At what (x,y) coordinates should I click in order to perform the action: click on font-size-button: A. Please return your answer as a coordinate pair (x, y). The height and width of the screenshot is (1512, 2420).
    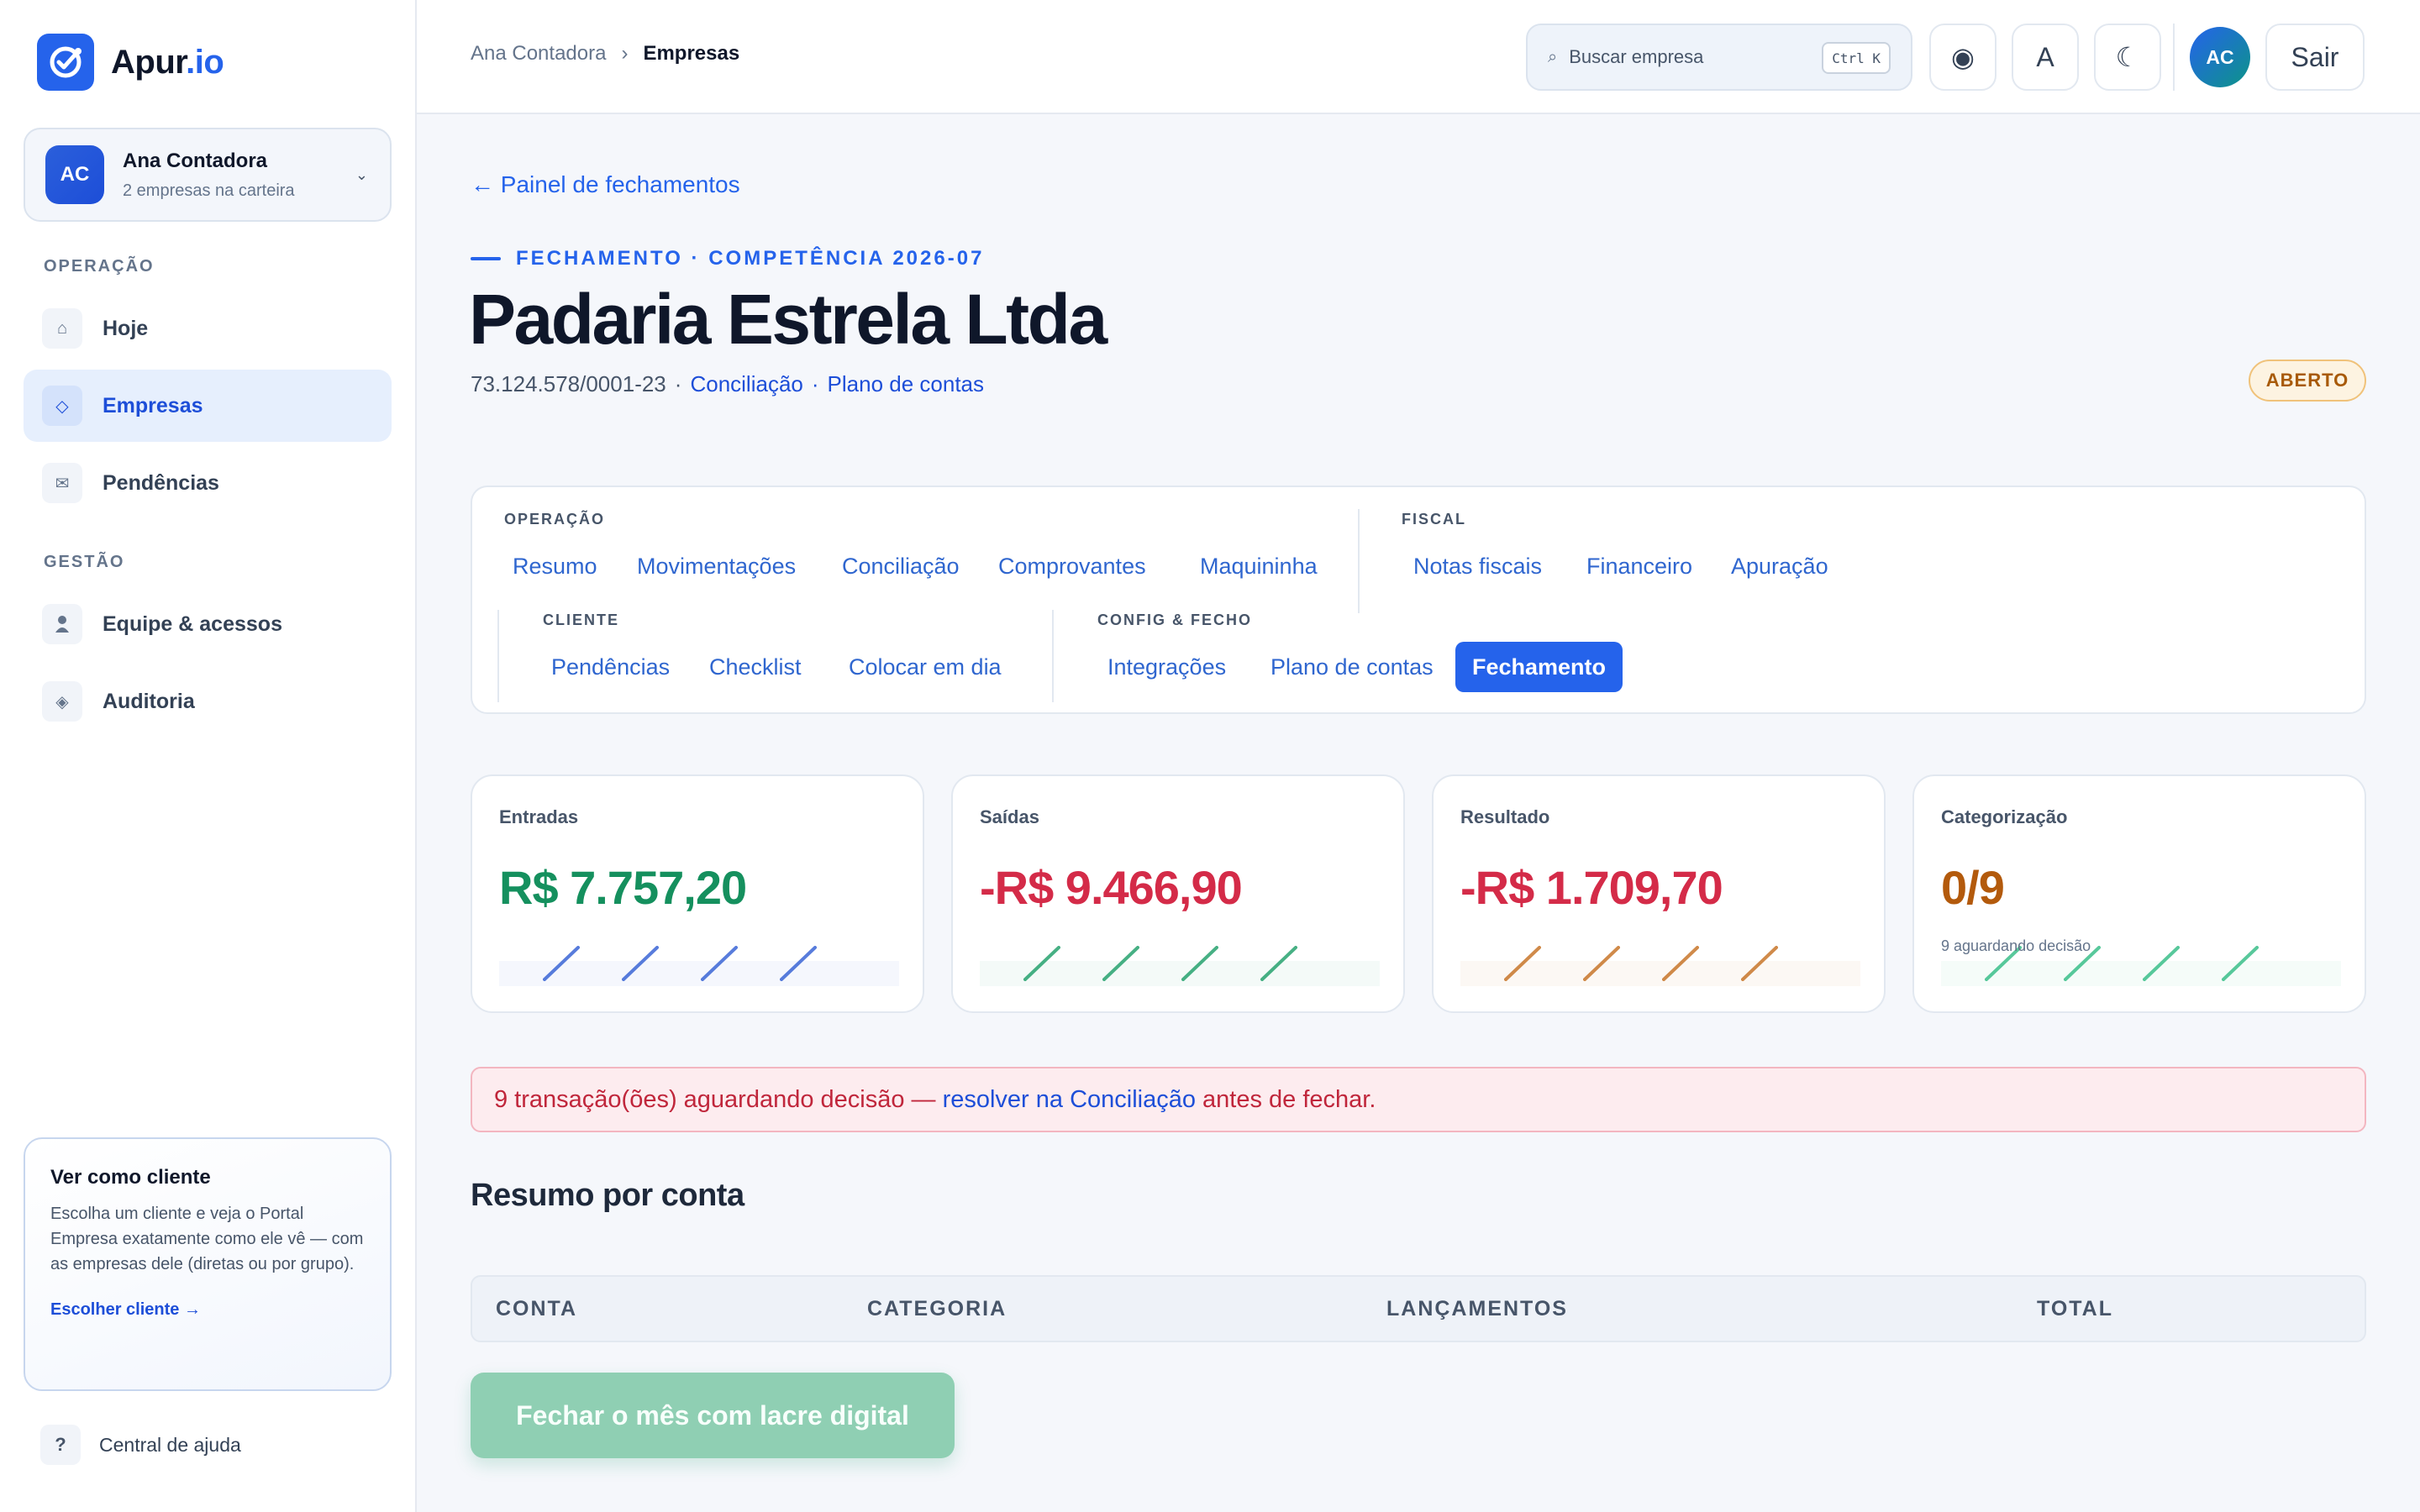
    Looking at the image, I should click on (2045, 57).